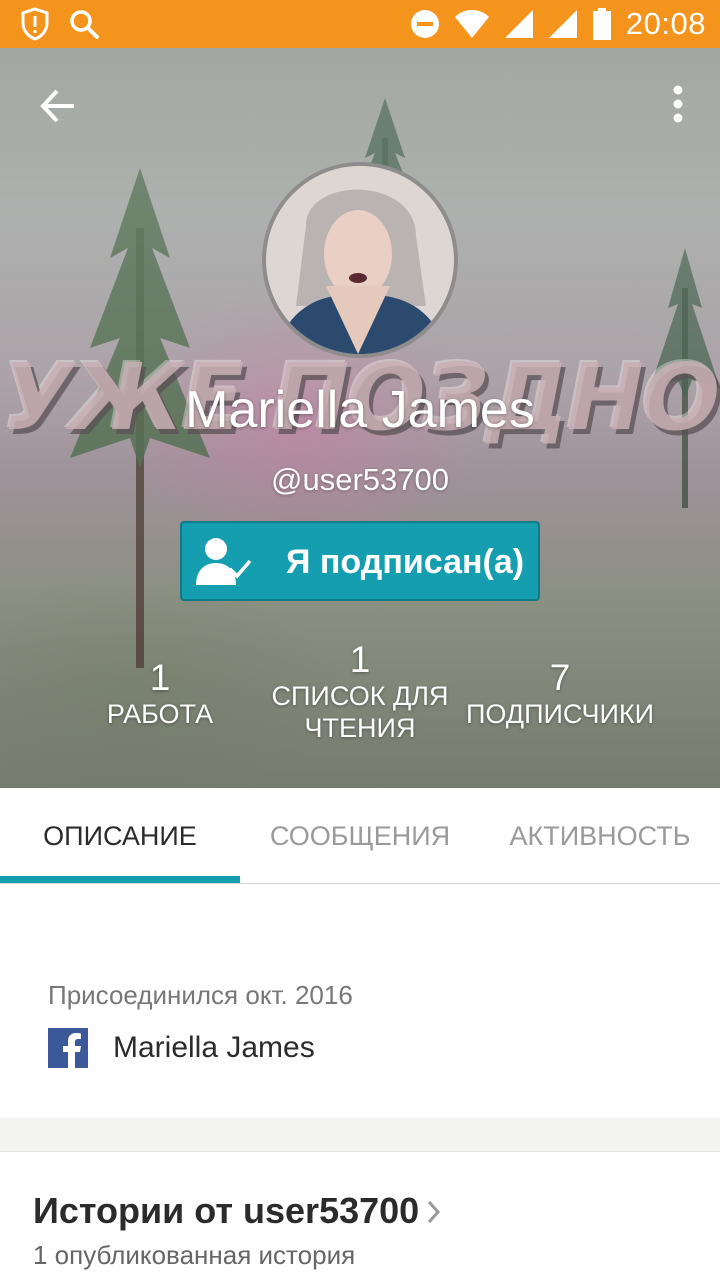 The image size is (720, 1280). I want to click on active-tab-indicator, so click(120, 879).